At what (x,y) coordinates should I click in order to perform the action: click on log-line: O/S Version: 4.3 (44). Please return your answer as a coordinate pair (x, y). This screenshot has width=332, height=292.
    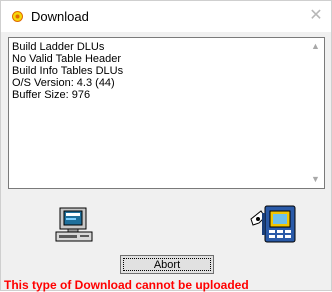
    Looking at the image, I should click on (63, 83).